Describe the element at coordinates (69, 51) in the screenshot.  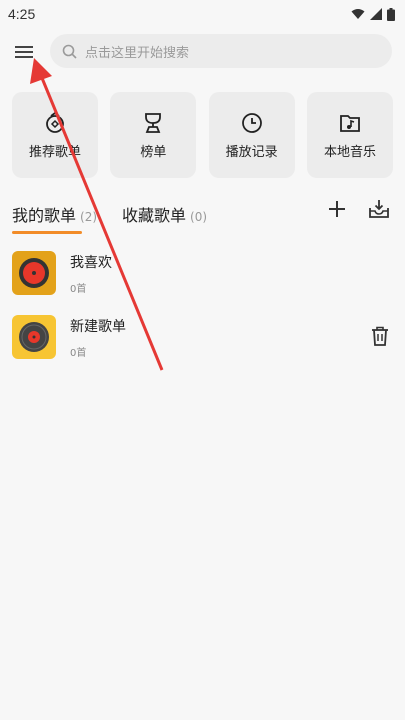
I see `search-icon` at that location.